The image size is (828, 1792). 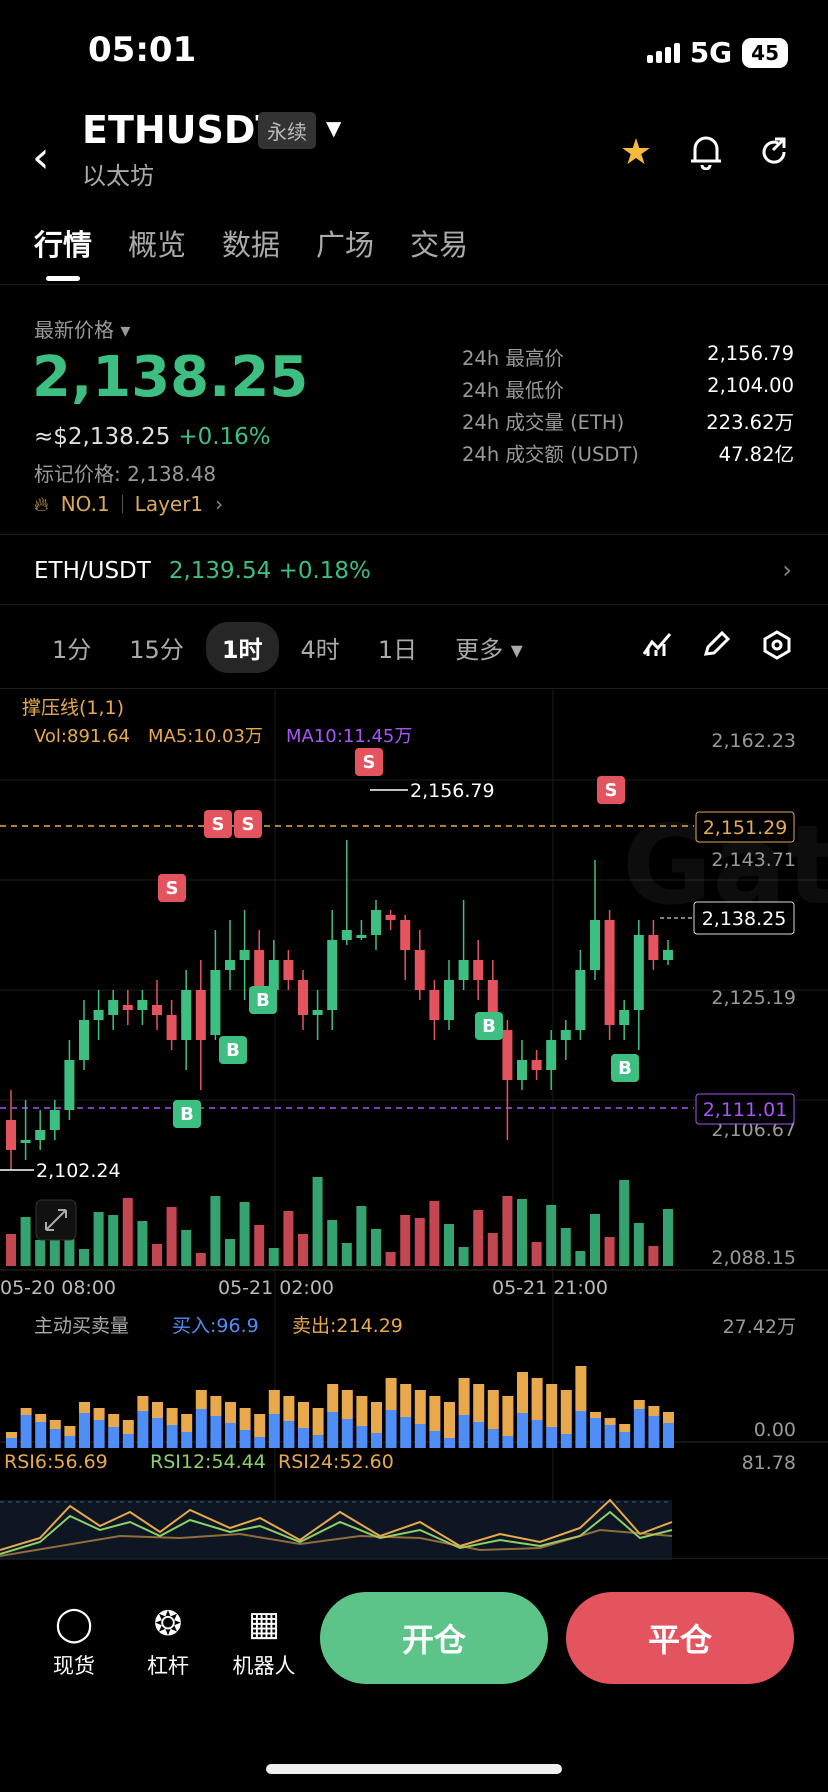 What do you see at coordinates (439, 243) in the screenshot?
I see `tab-trade: 交易` at bounding box center [439, 243].